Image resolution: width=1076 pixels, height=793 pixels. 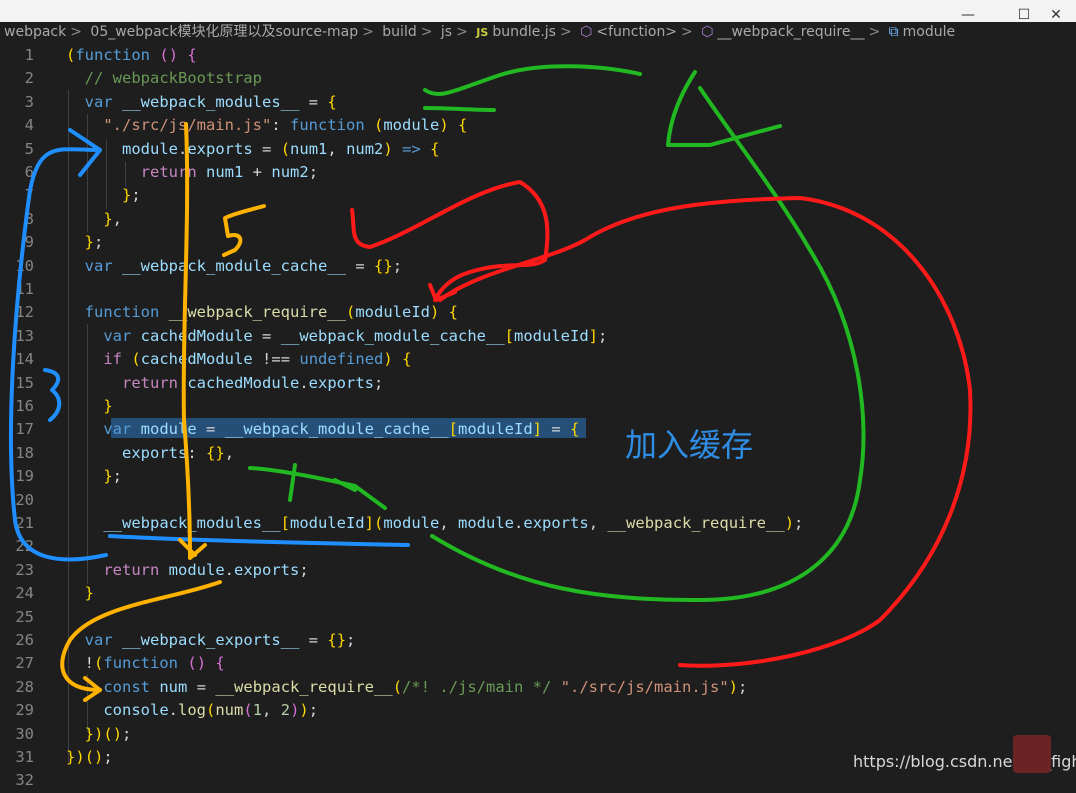 What do you see at coordinates (532, 88) in the screenshot?
I see `green-arrow-top` at bounding box center [532, 88].